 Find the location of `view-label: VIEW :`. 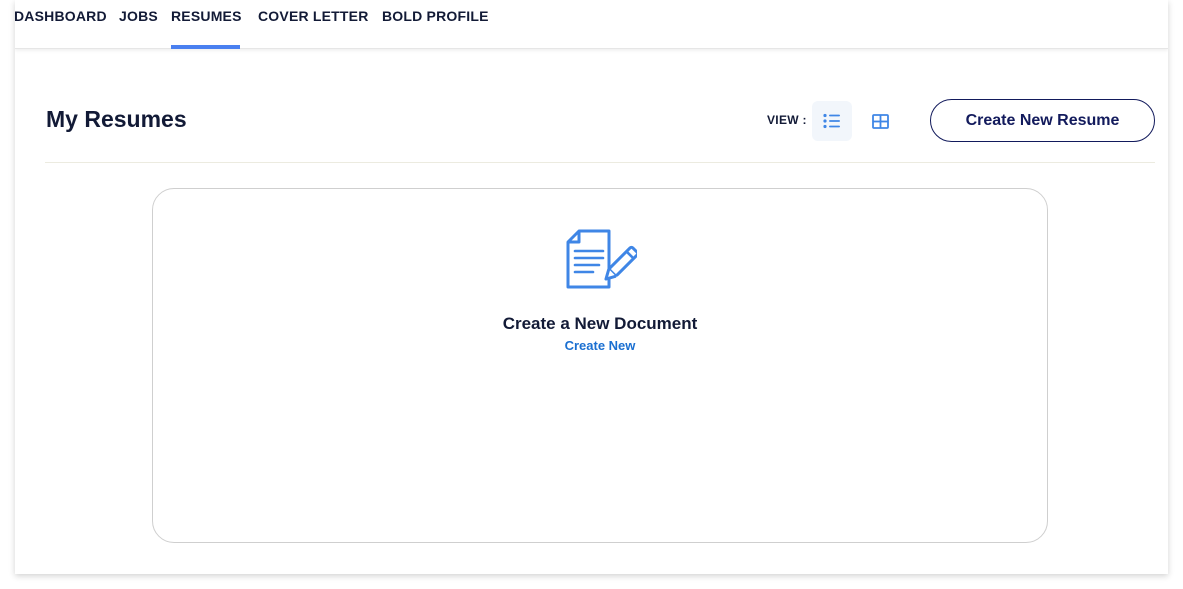

view-label: VIEW : is located at coordinates (787, 120).